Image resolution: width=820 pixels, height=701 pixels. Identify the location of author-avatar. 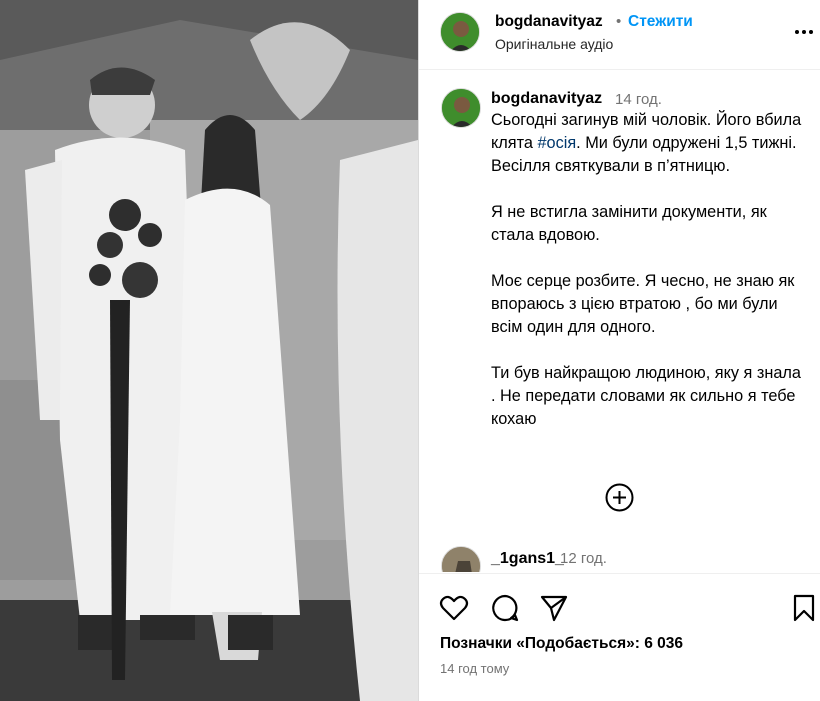
(460, 32).